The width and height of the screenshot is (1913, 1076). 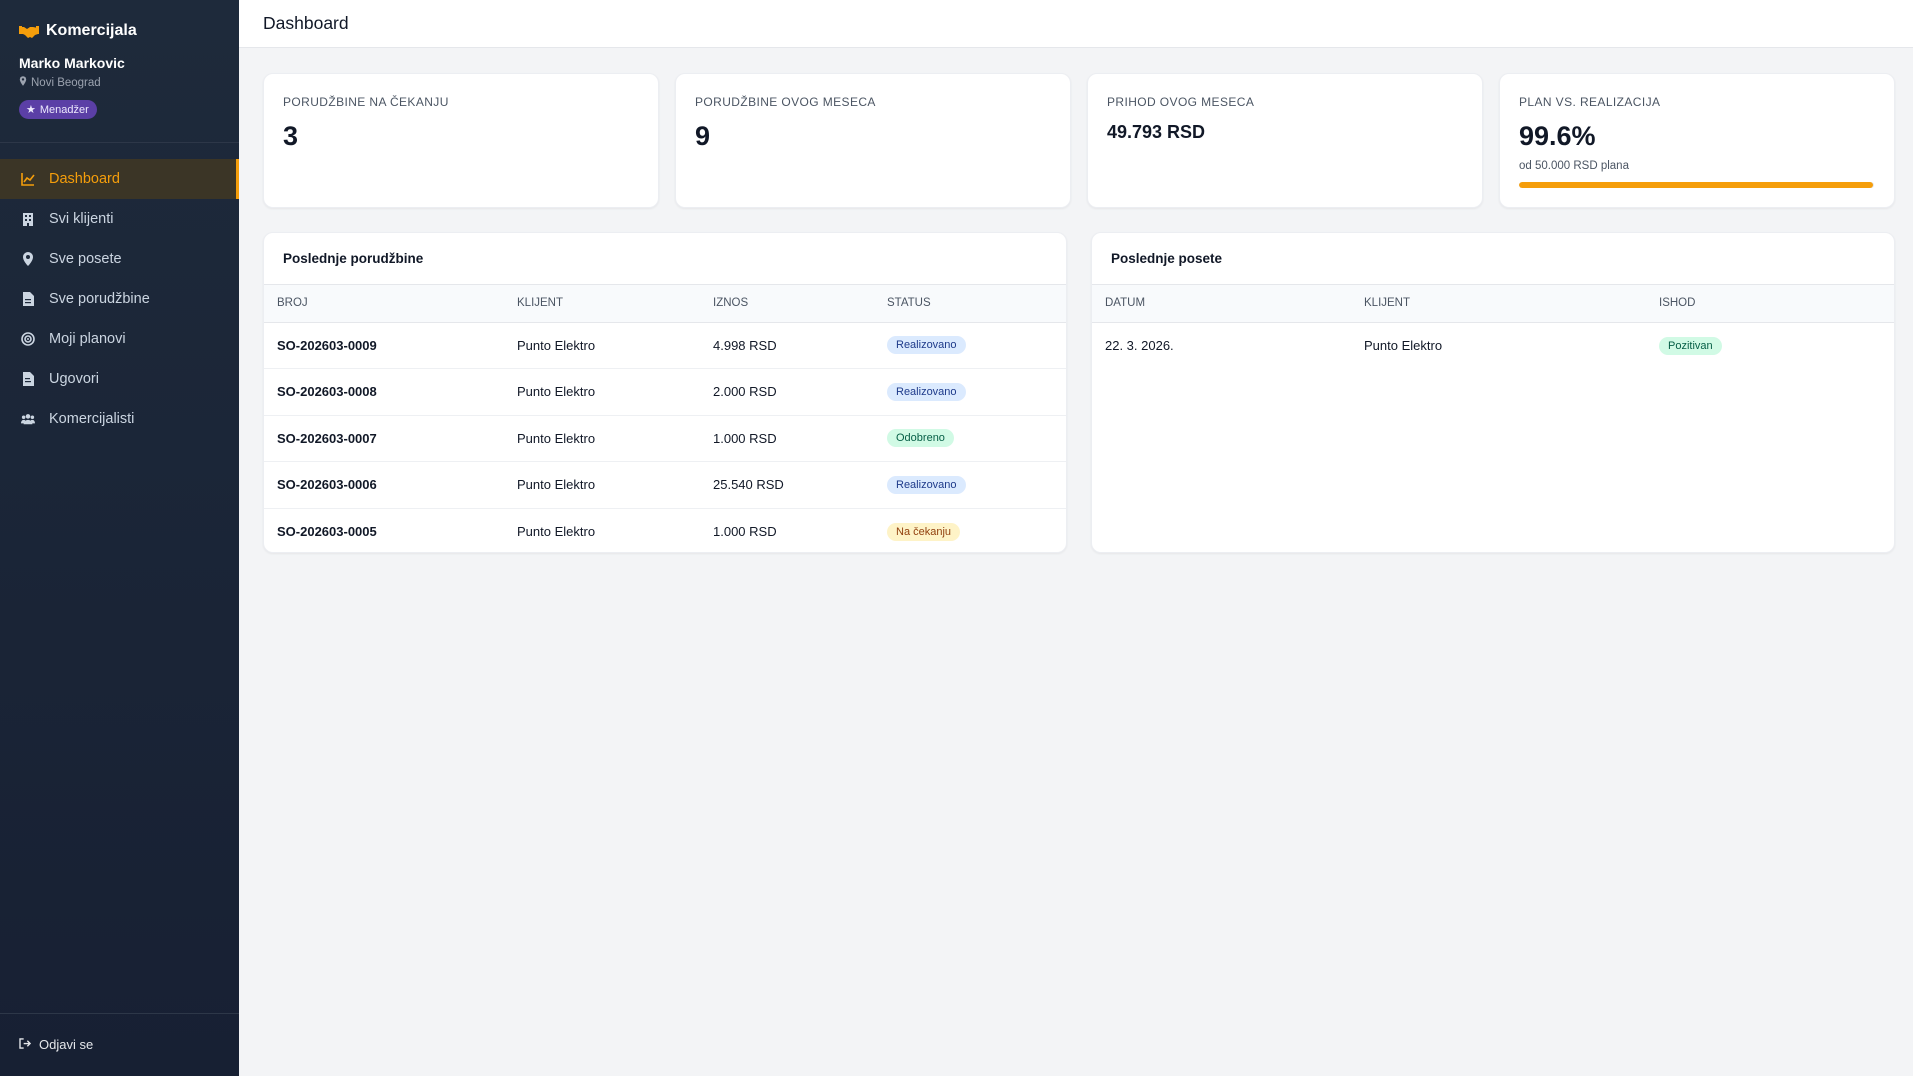 What do you see at coordinates (1181, 102) in the screenshot?
I see `stat-label: Prihod ovog meseca` at bounding box center [1181, 102].